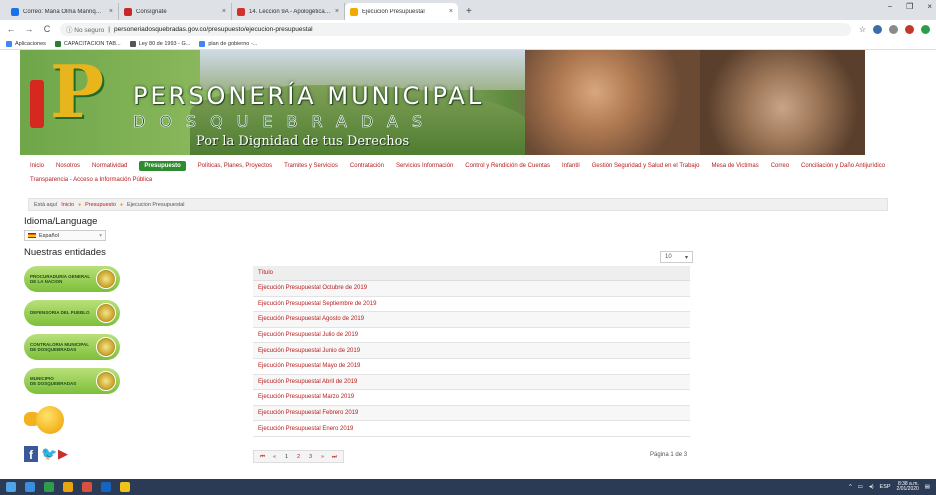  Describe the element at coordinates (11, 29) in the screenshot. I see `back-button: ←` at that location.